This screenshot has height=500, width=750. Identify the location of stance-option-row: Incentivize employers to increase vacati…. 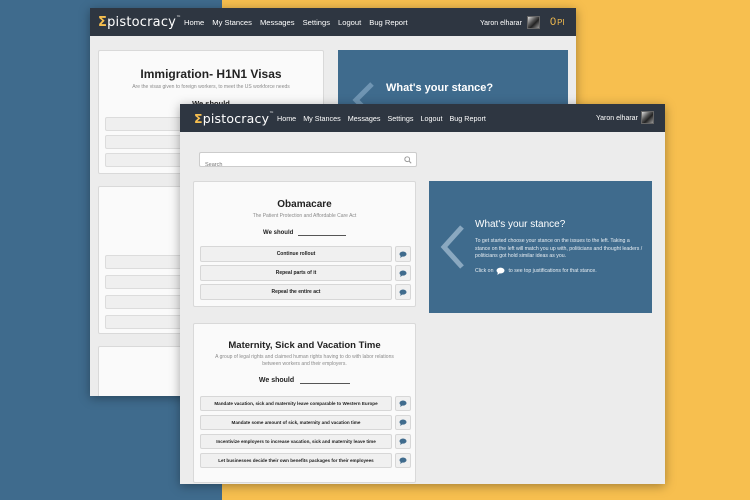
(305, 441).